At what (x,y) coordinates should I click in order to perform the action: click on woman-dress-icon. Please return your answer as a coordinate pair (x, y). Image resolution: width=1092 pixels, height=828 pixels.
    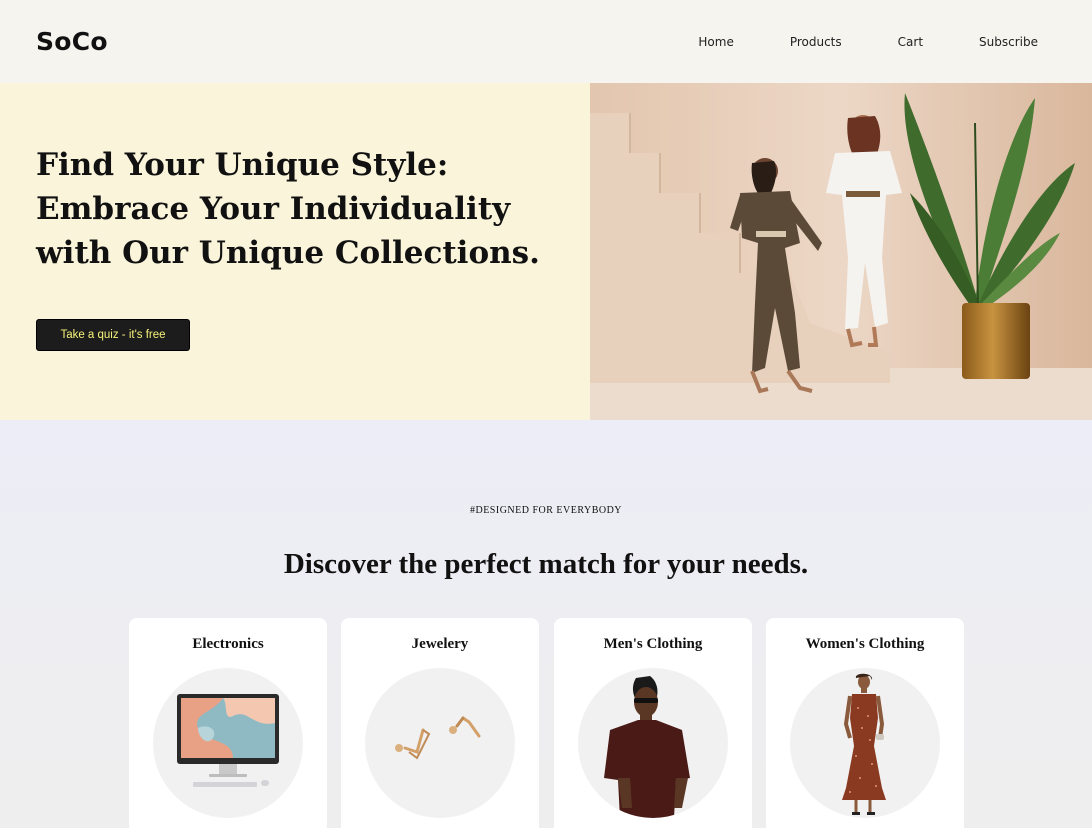
    Looking at the image, I should click on (864, 744).